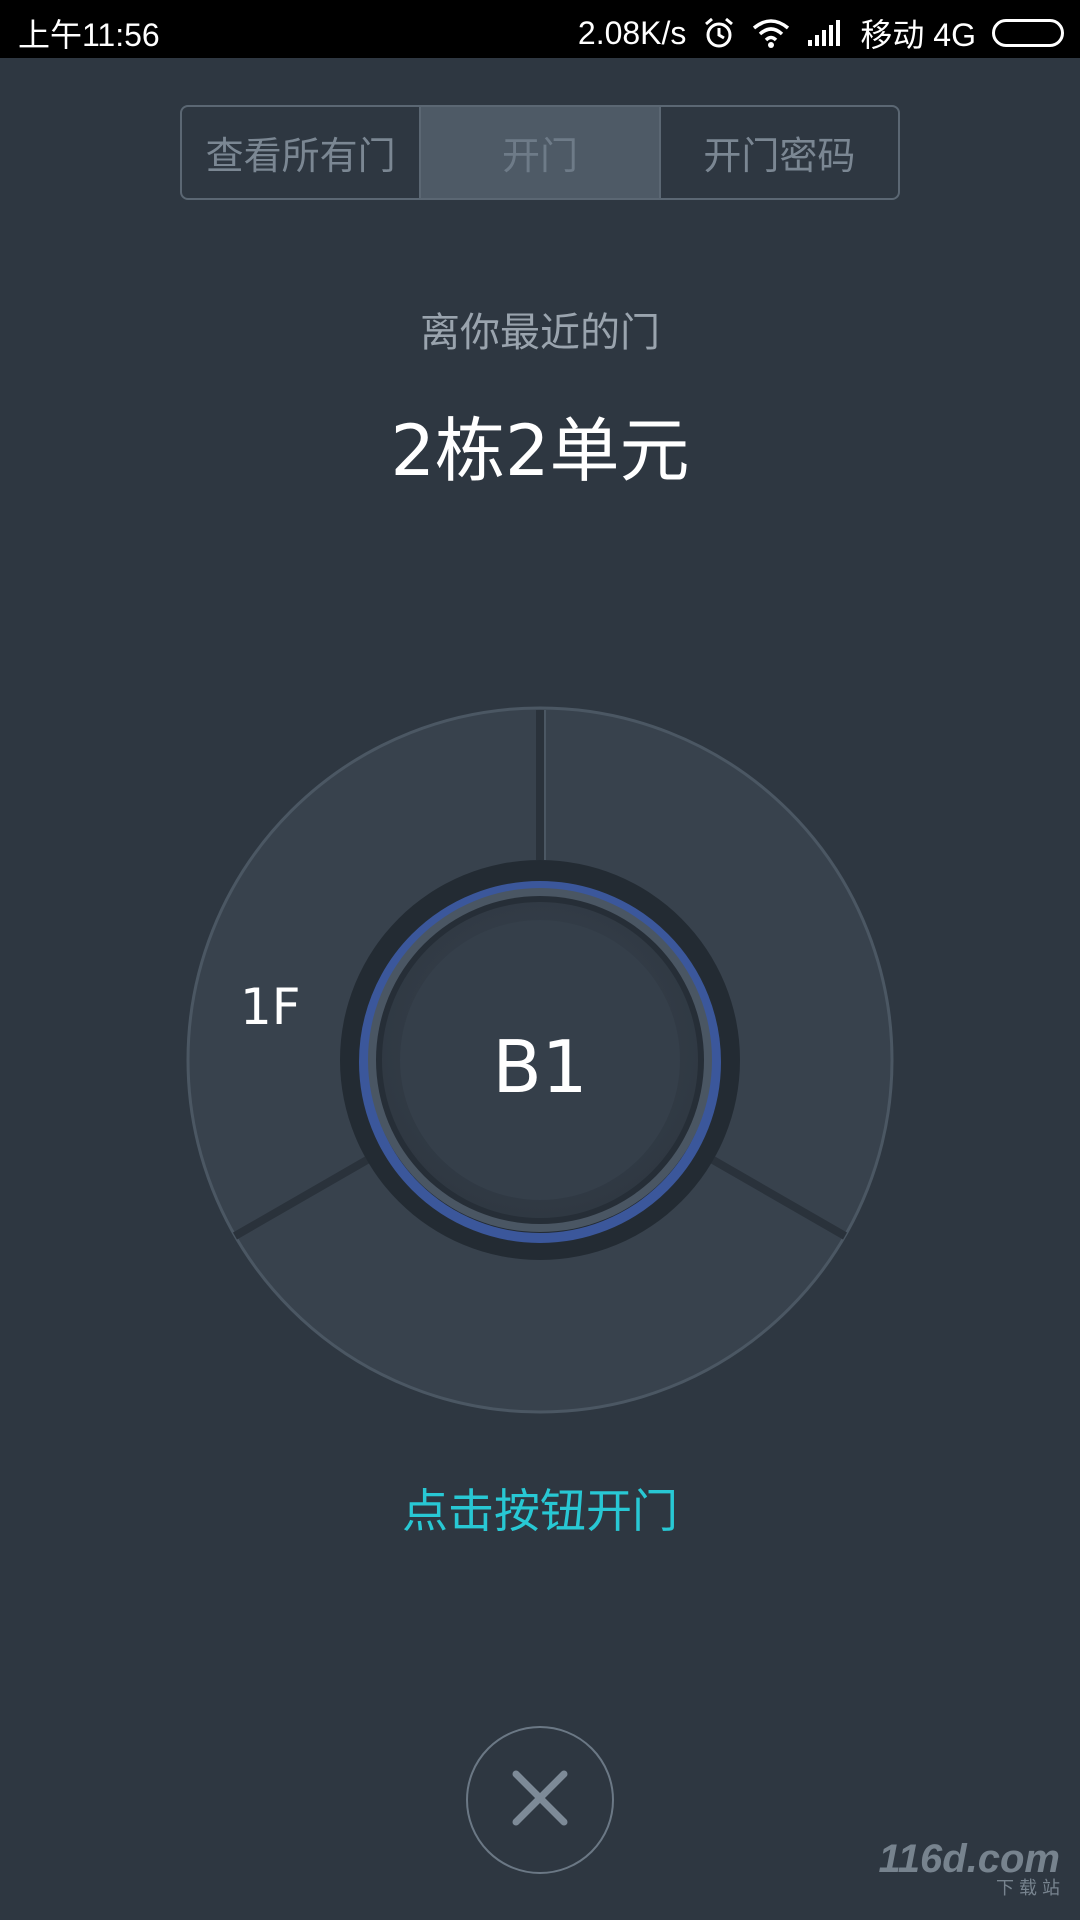 This screenshot has height=1920, width=1080. I want to click on tab-open-door: 开门, so click(541, 152).